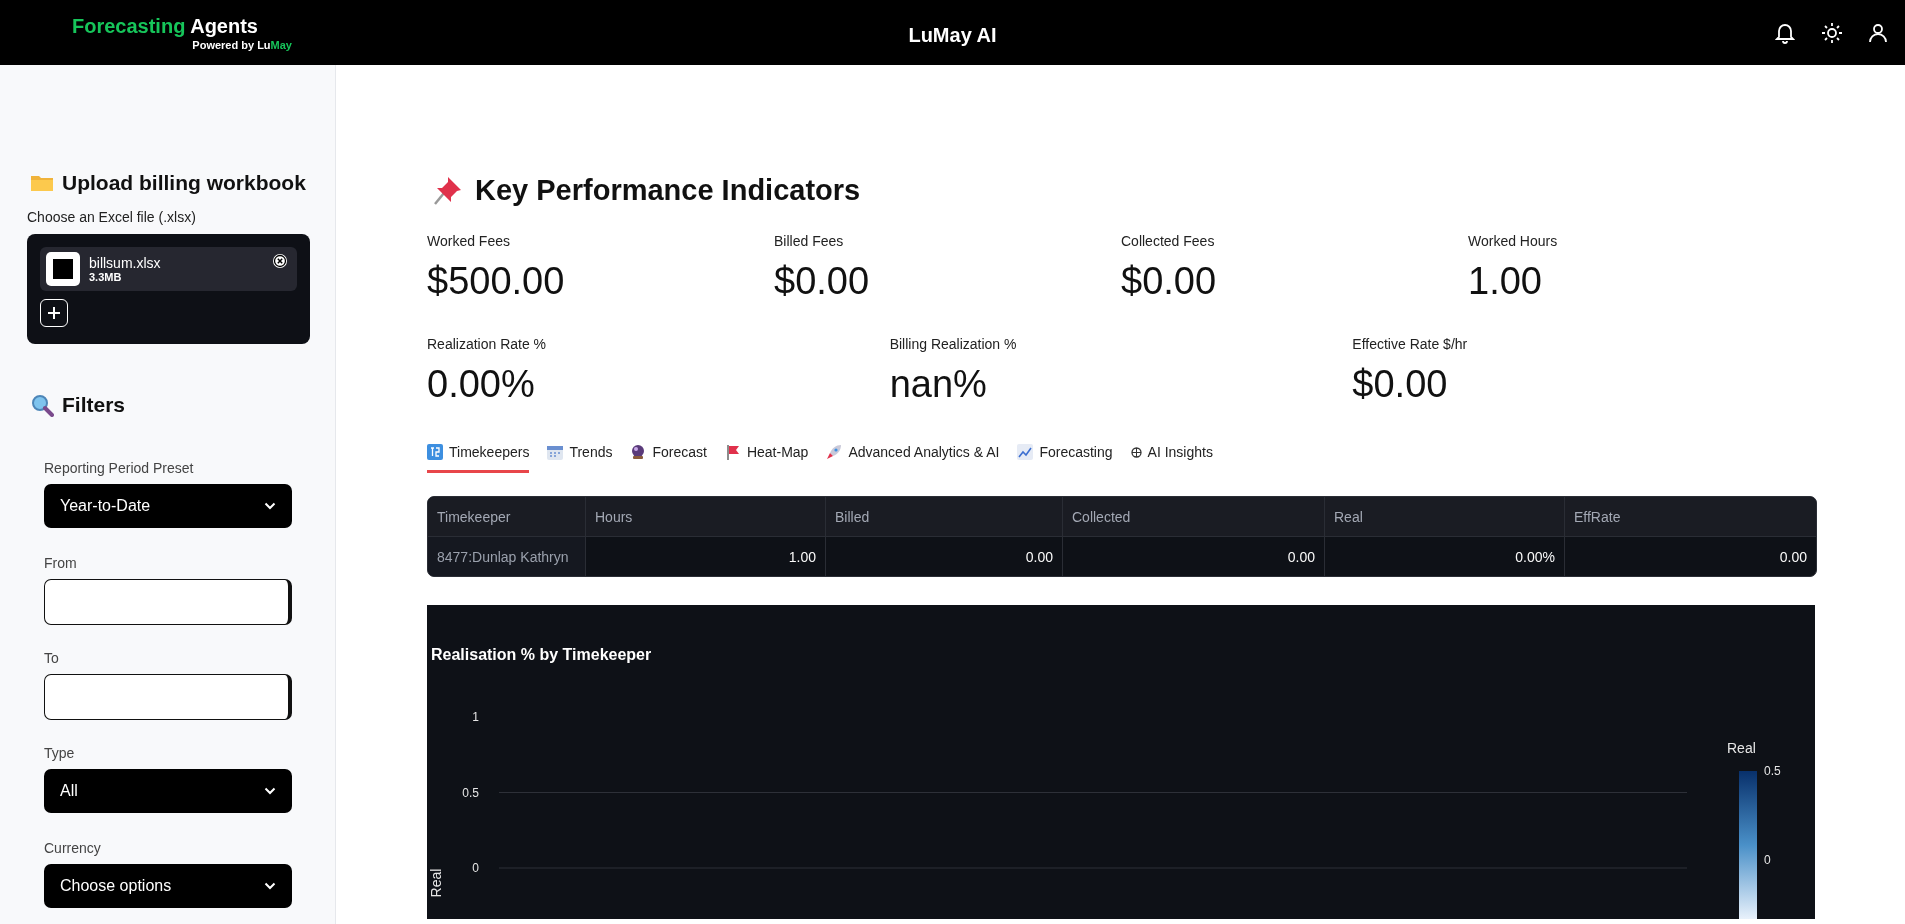 This screenshot has height=924, width=1905. Describe the element at coordinates (1410, 344) in the screenshot. I see `metric-label: Effective Rate $/hr` at that location.